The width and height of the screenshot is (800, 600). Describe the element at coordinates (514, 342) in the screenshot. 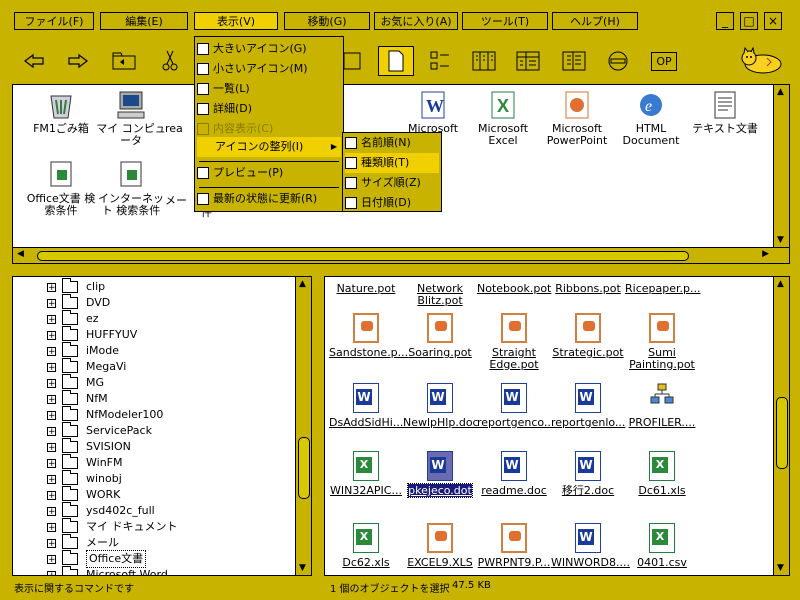

I see `file-item: Straight Edge.pot` at that location.